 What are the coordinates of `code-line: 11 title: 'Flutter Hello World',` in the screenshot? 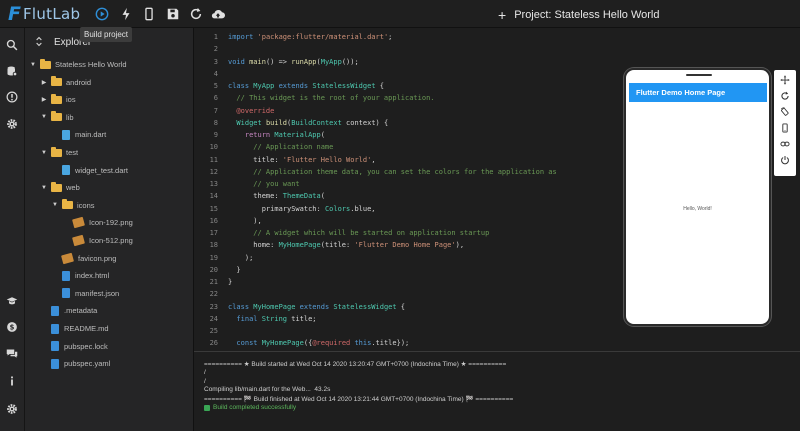 It's located at (285, 160).